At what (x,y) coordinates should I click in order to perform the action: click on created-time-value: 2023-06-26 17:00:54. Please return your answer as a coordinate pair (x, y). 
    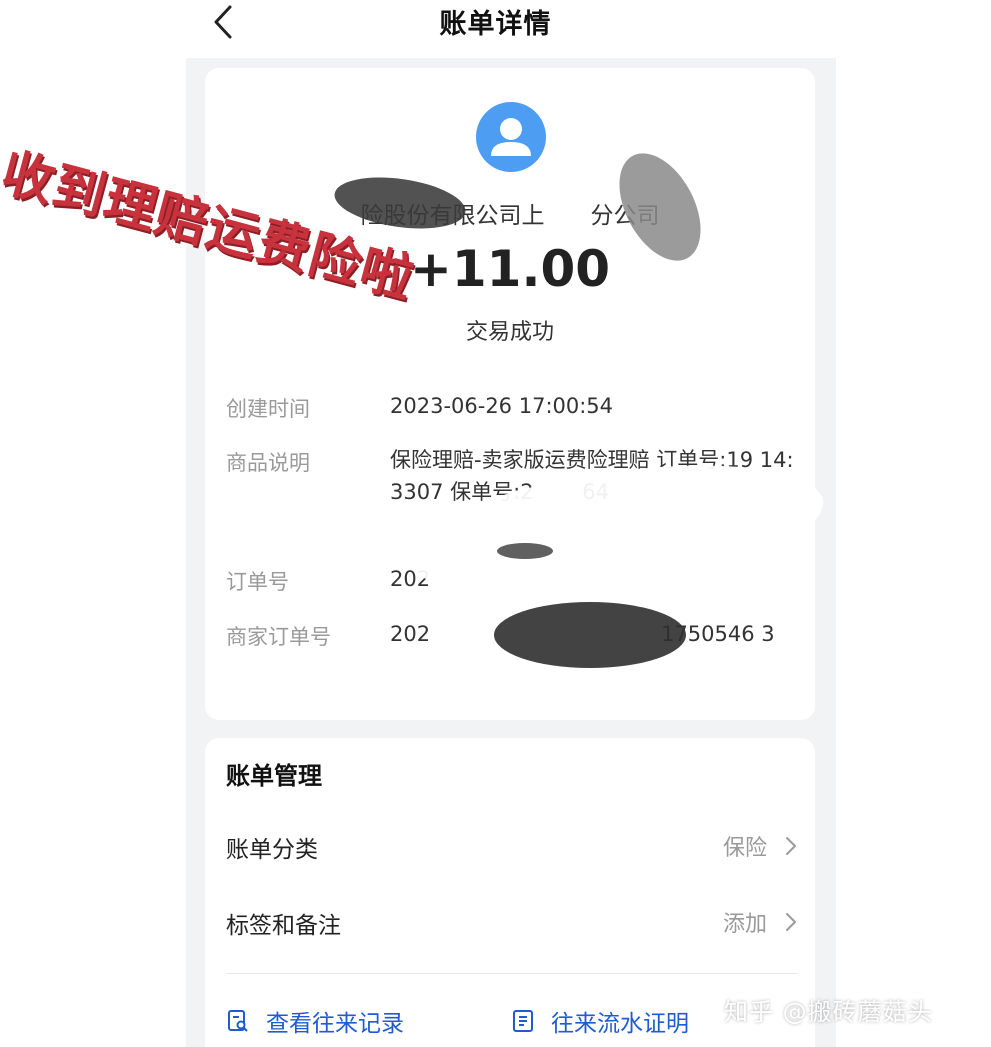
    Looking at the image, I should click on (502, 406).